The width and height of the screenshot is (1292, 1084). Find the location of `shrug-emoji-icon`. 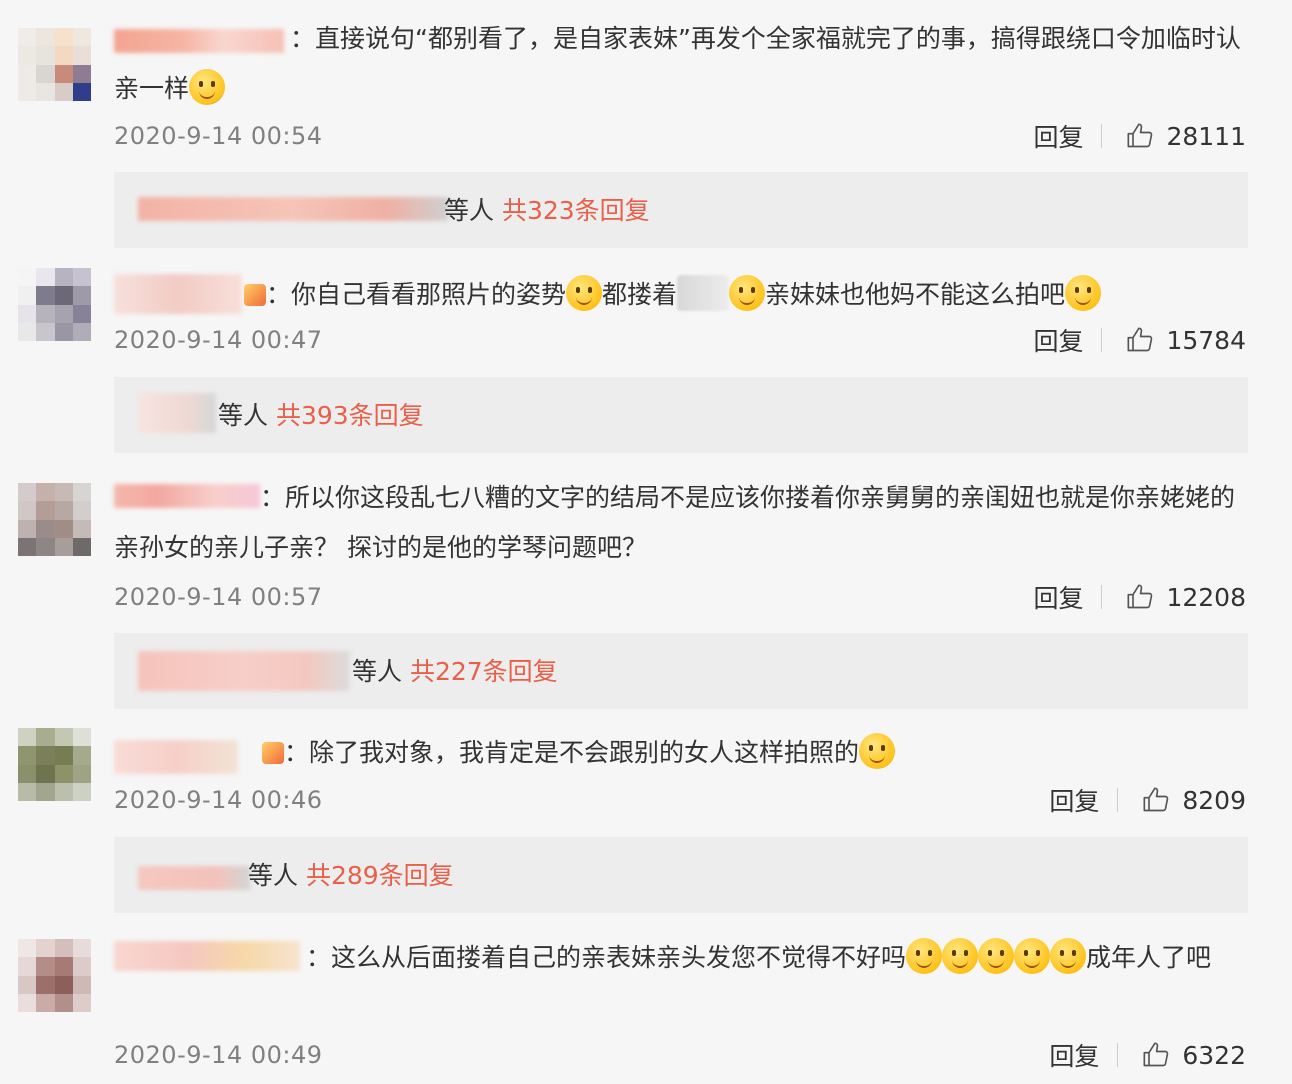

shrug-emoji-icon is located at coordinates (207, 87).